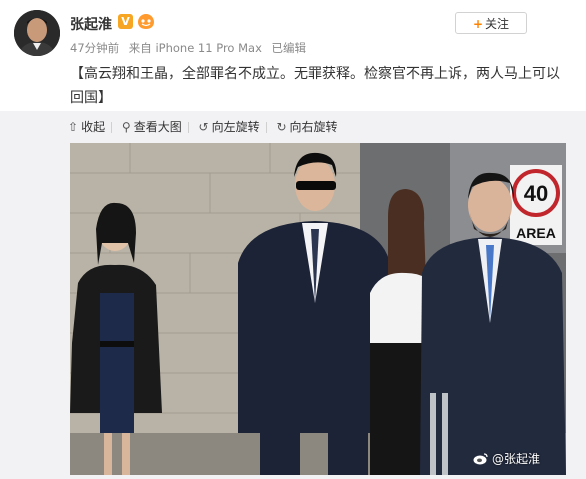 Image resolution: width=586 pixels, height=479 pixels. Describe the element at coordinates (478, 24) in the screenshot. I see `plus-icon: +` at that location.